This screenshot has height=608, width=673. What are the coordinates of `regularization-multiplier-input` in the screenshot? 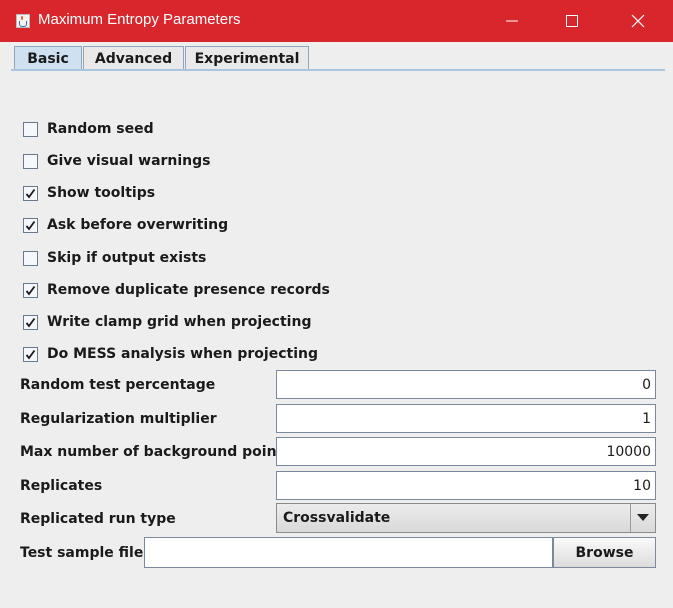 It's located at (466, 418).